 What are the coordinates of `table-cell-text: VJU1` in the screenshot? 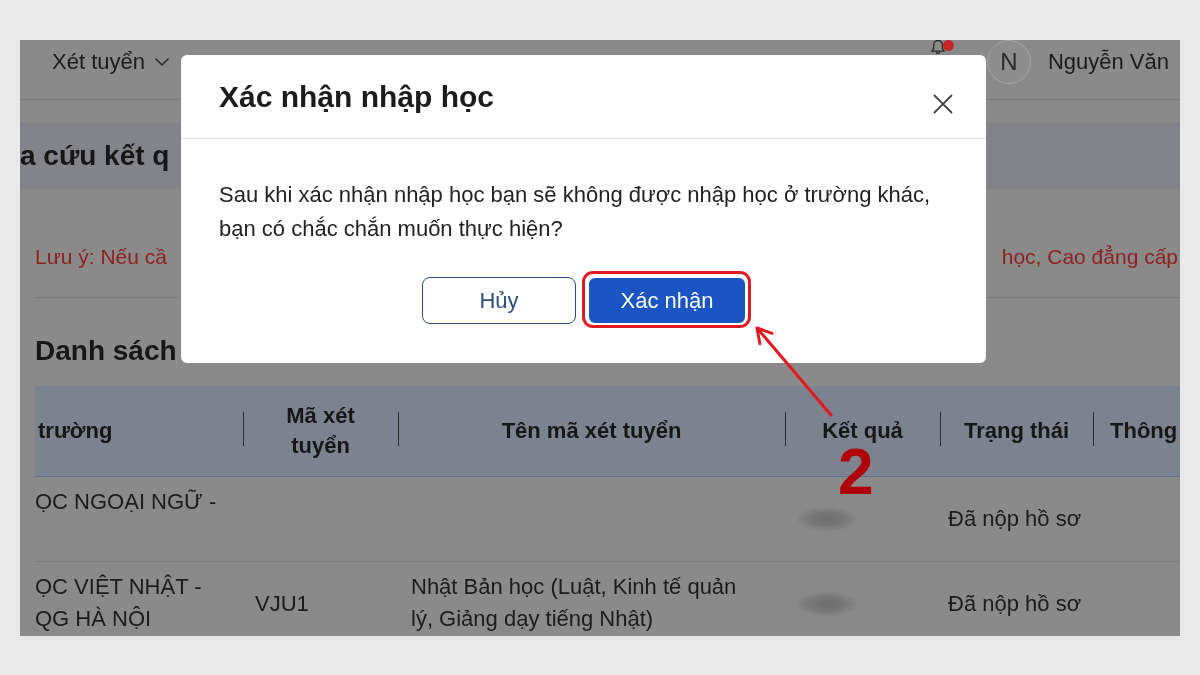 It's located at (282, 604).